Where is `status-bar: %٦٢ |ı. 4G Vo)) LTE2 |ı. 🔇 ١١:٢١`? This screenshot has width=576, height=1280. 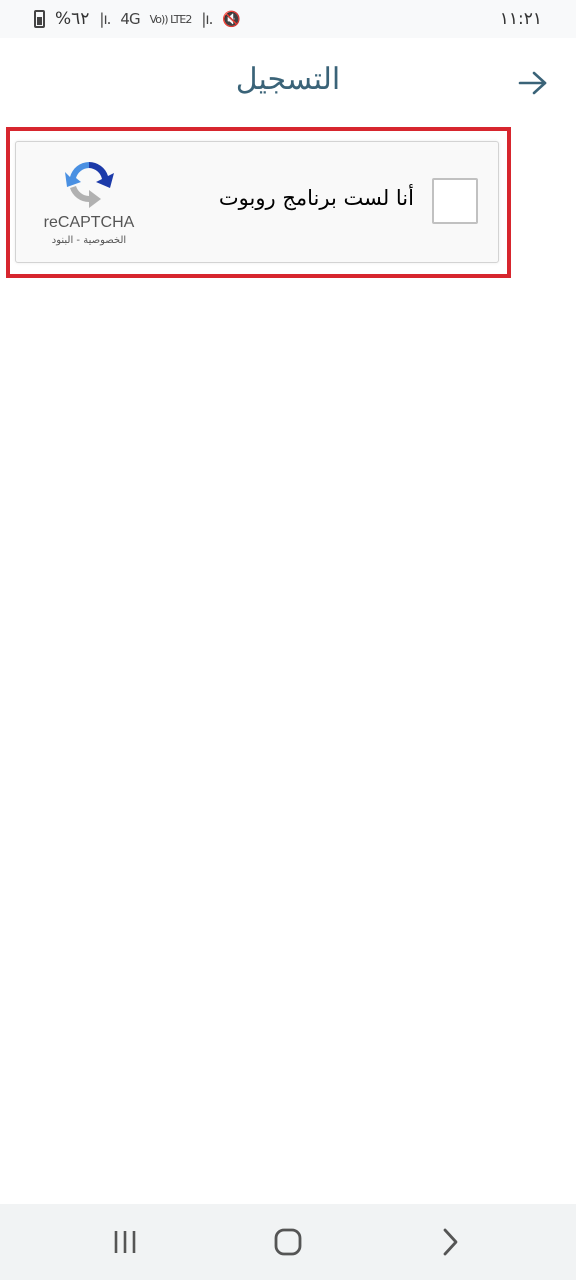
status-bar: %٦٢ |ı. 4G Vo)) LTE2 |ı. 🔇 ١١:٢١ is located at coordinates (288, 19).